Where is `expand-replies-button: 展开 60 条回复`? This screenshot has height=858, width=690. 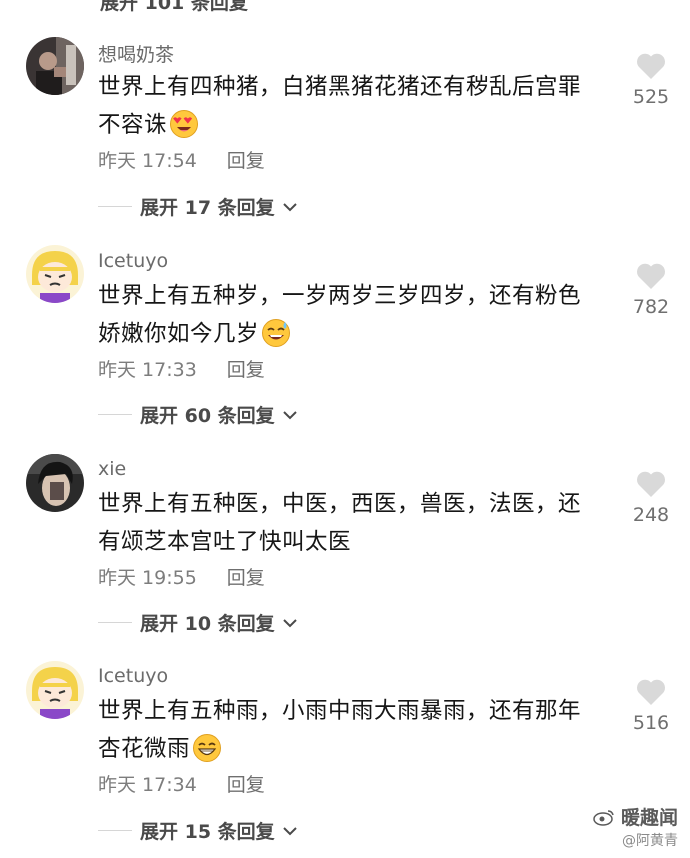 expand-replies-button: 展开 60 条回复 is located at coordinates (197, 414).